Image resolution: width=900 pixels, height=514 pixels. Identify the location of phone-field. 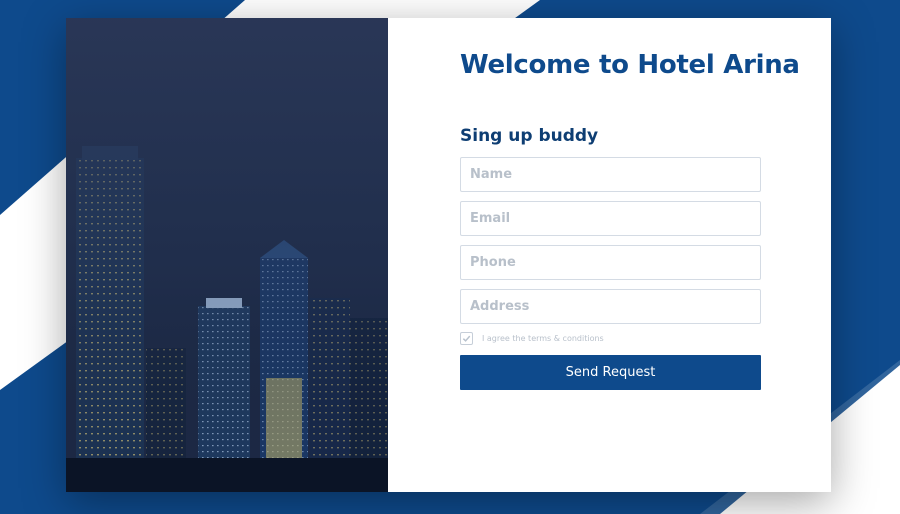
(610, 262).